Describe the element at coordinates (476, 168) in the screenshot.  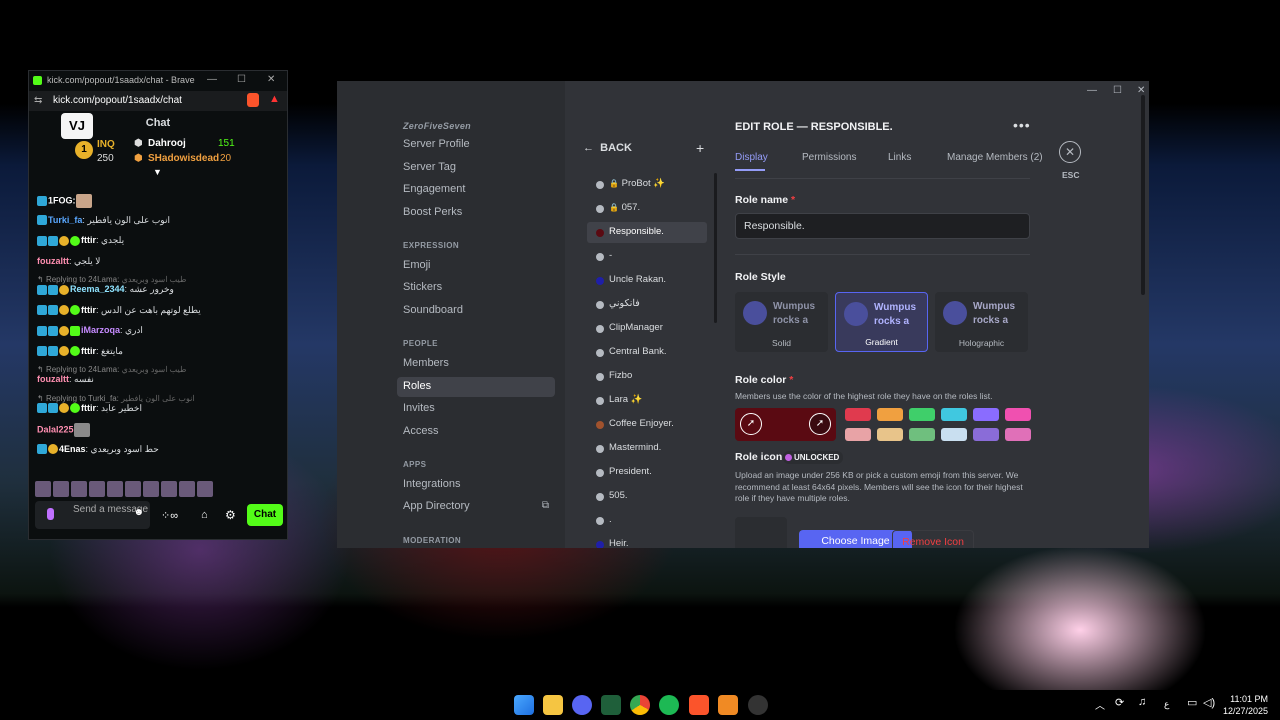
I see `nav-server-tag: Server Tag` at that location.